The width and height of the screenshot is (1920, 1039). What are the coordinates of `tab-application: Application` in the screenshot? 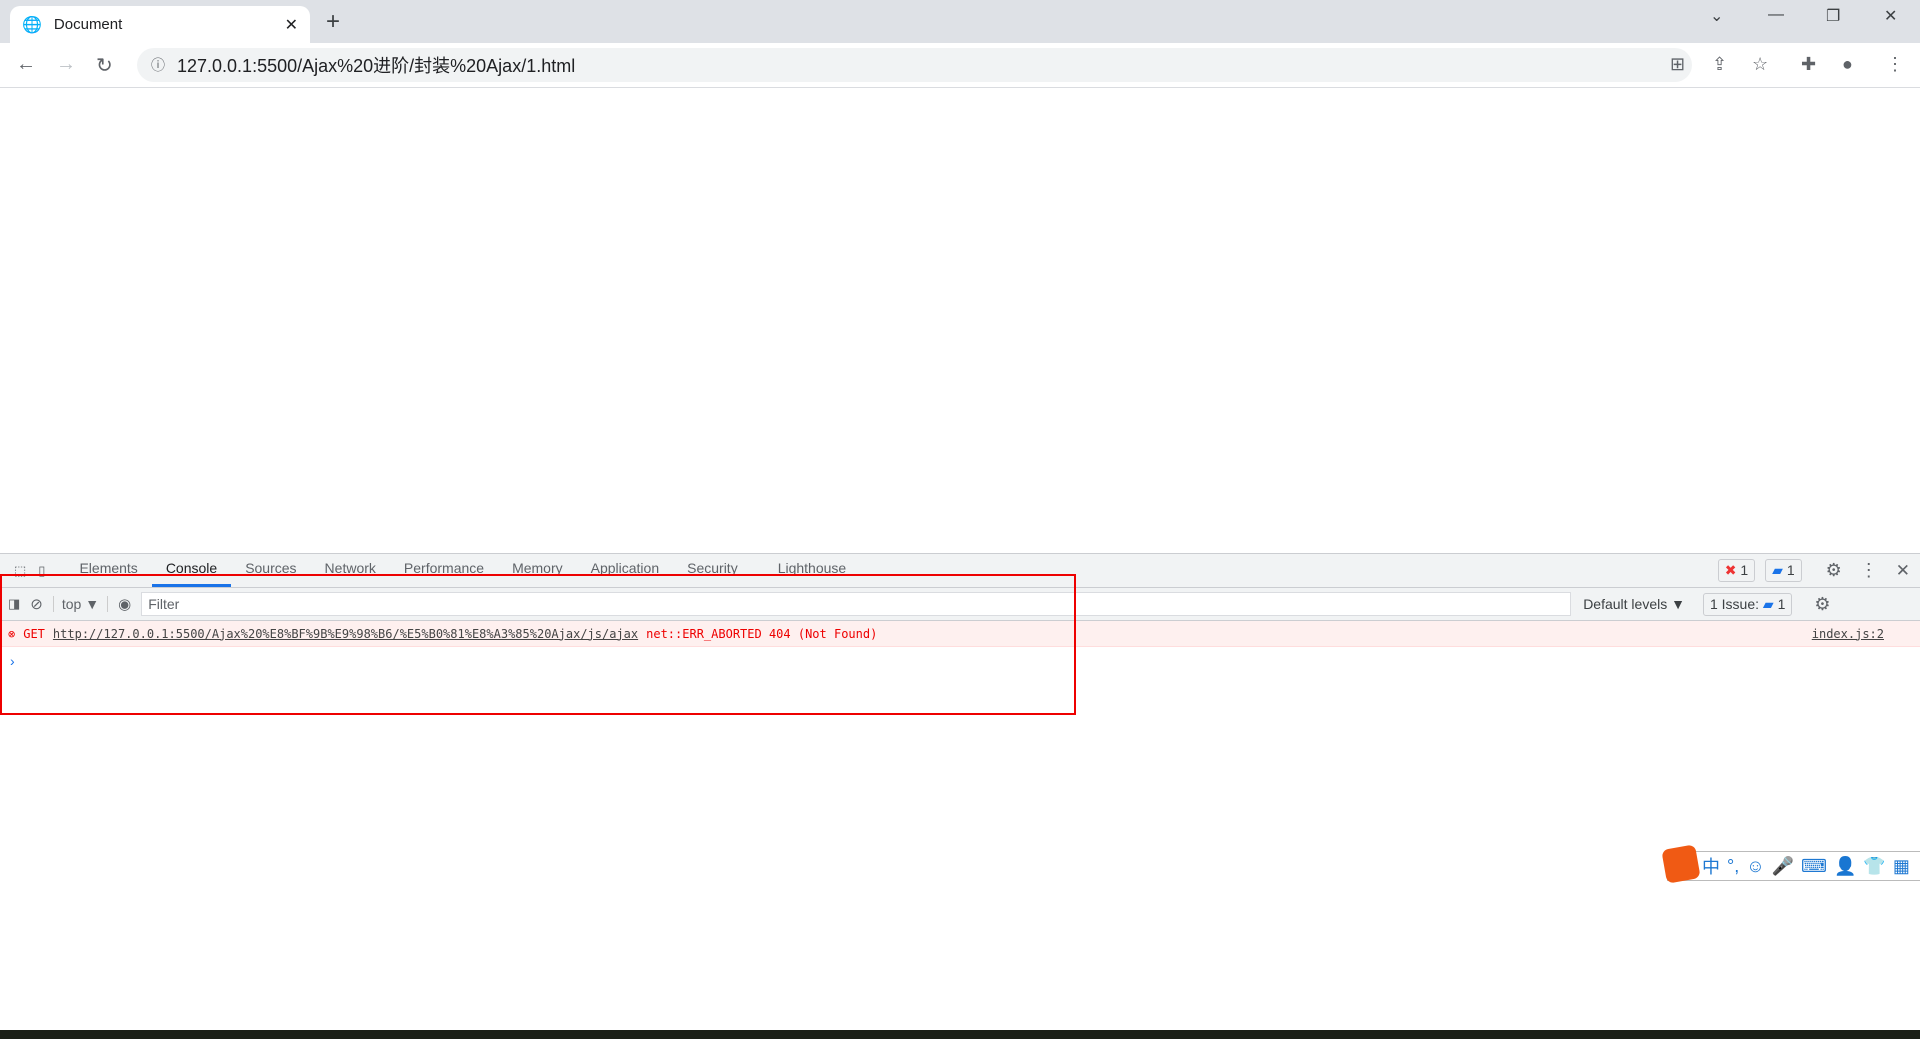 It's located at (625, 570).